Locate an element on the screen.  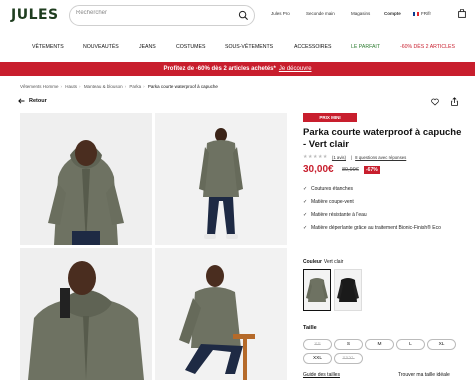
product-photo-seated is located at coordinates (221, 314).